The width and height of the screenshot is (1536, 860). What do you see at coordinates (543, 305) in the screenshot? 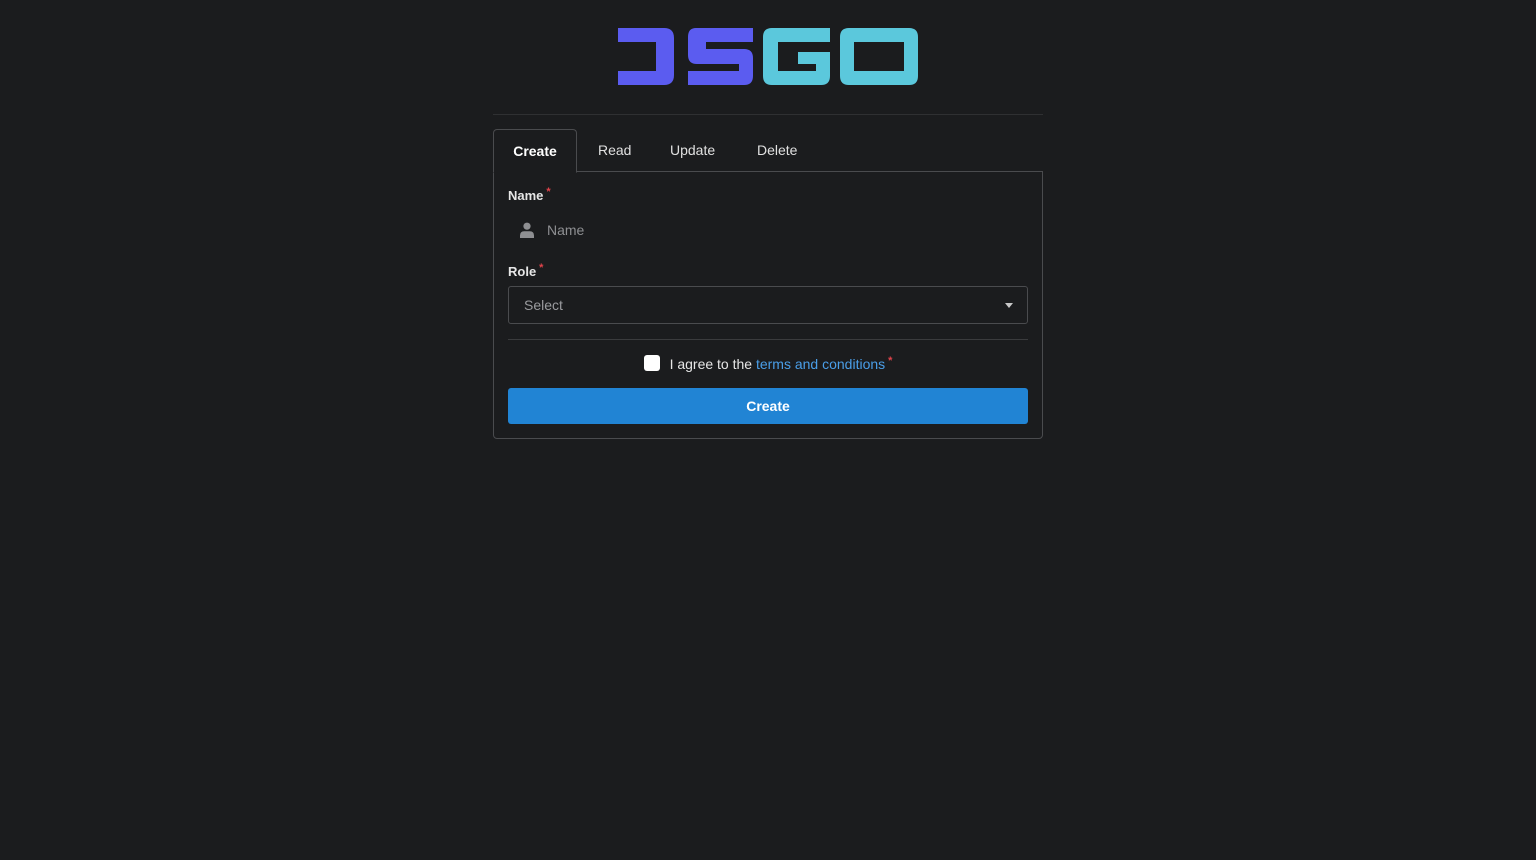
I see `role-select-value: Select` at bounding box center [543, 305].